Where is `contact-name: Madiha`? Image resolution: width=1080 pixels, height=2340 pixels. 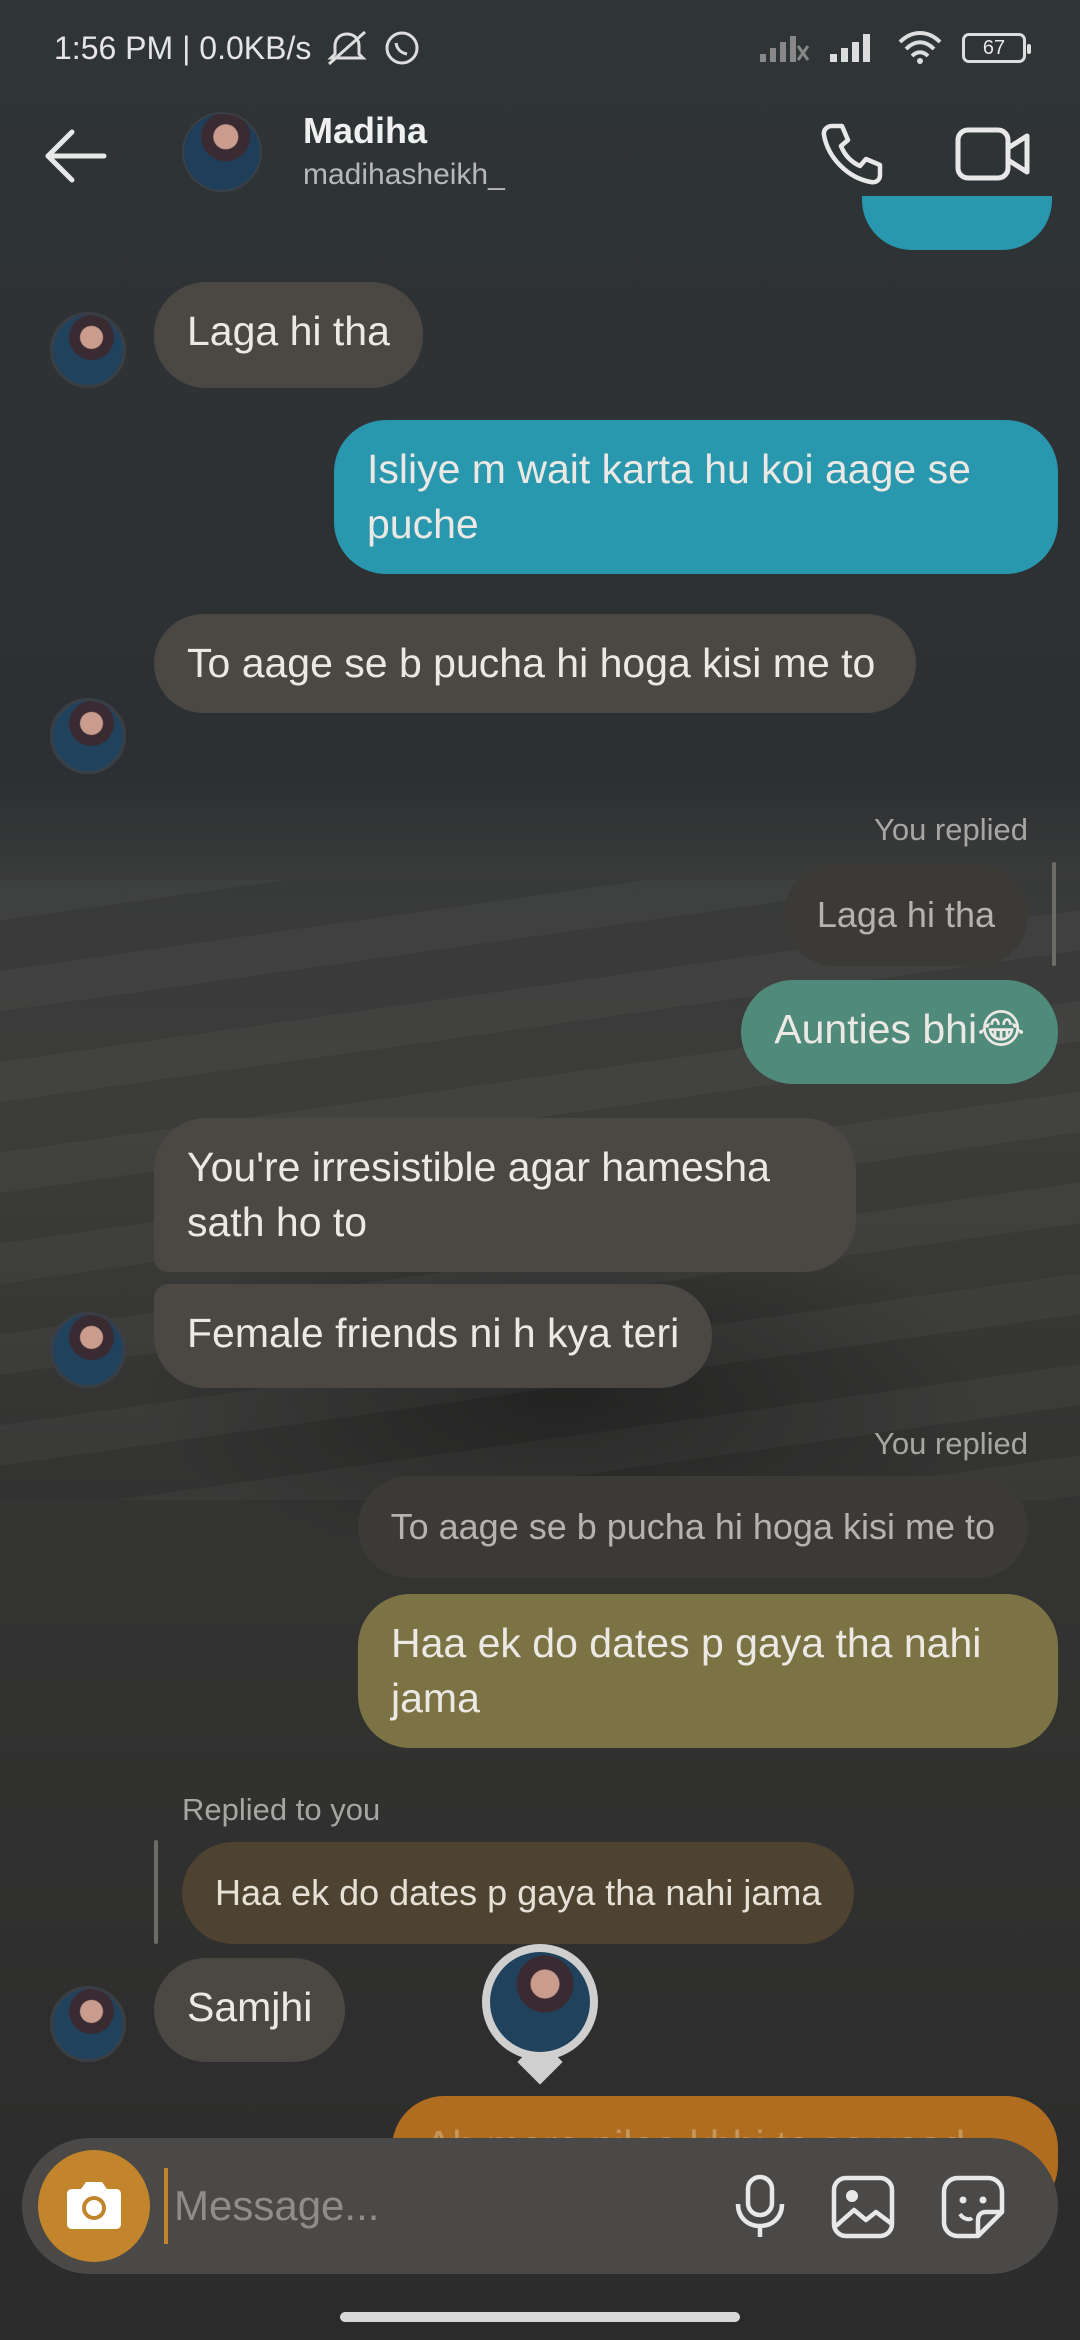
contact-name: Madiha is located at coordinates (365, 131).